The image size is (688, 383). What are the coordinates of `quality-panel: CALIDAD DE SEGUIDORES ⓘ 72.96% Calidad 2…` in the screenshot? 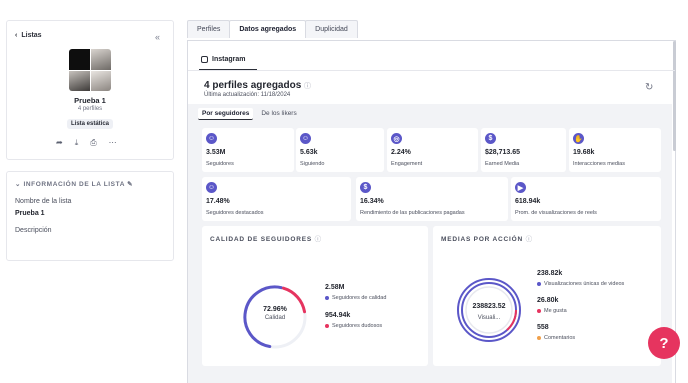 It's located at (315, 296).